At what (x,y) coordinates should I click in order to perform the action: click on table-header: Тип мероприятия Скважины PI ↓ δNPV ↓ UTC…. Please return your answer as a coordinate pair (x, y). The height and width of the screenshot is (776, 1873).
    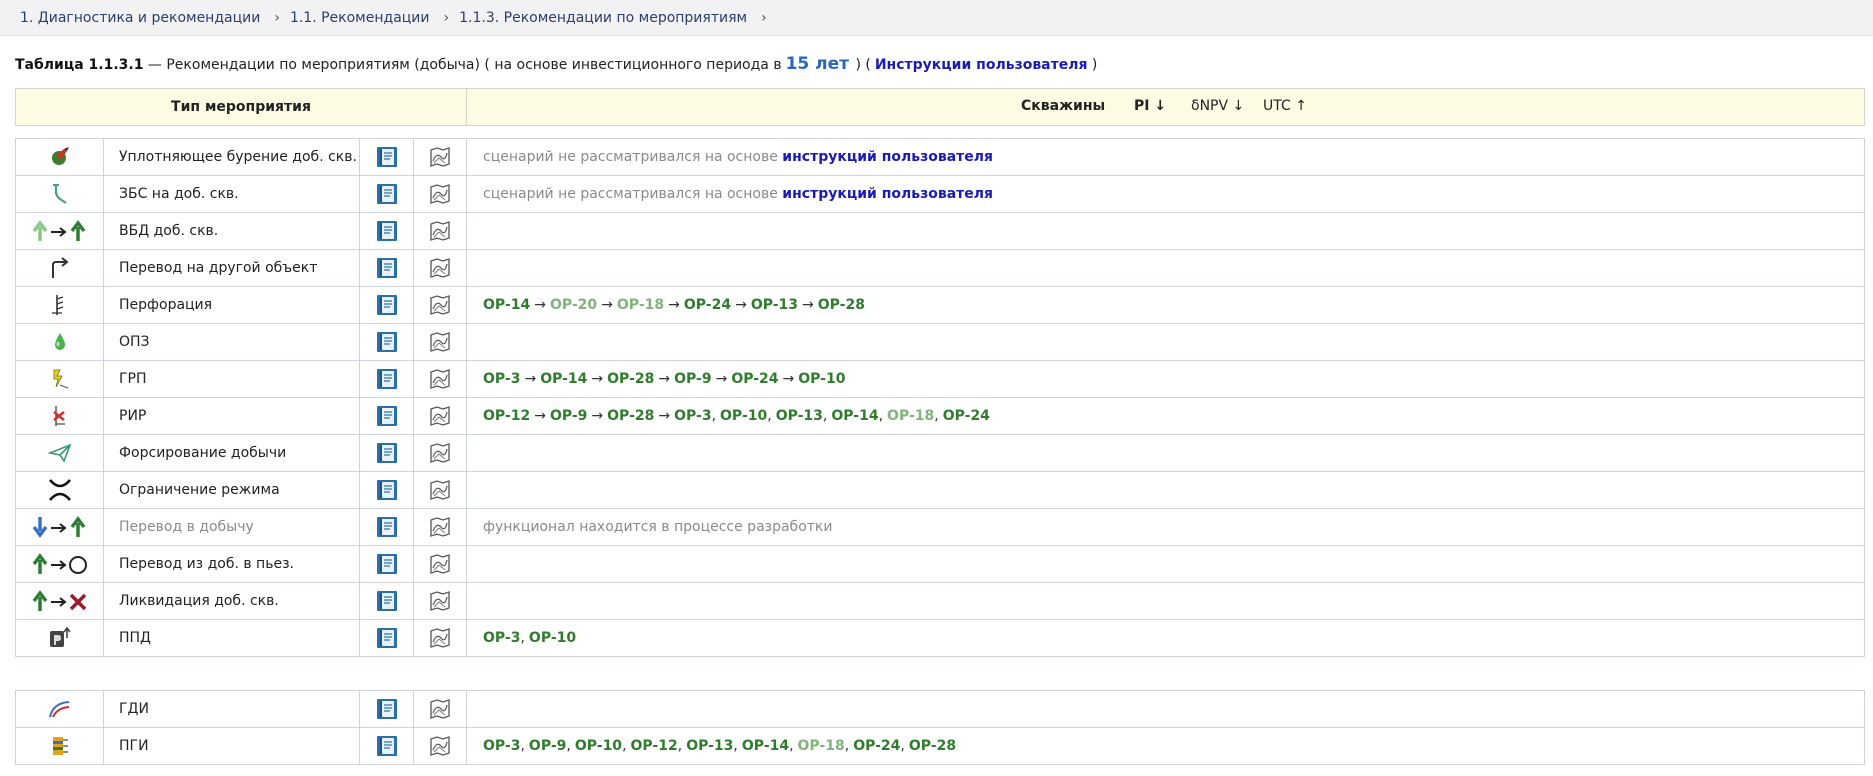
    Looking at the image, I should click on (940, 107).